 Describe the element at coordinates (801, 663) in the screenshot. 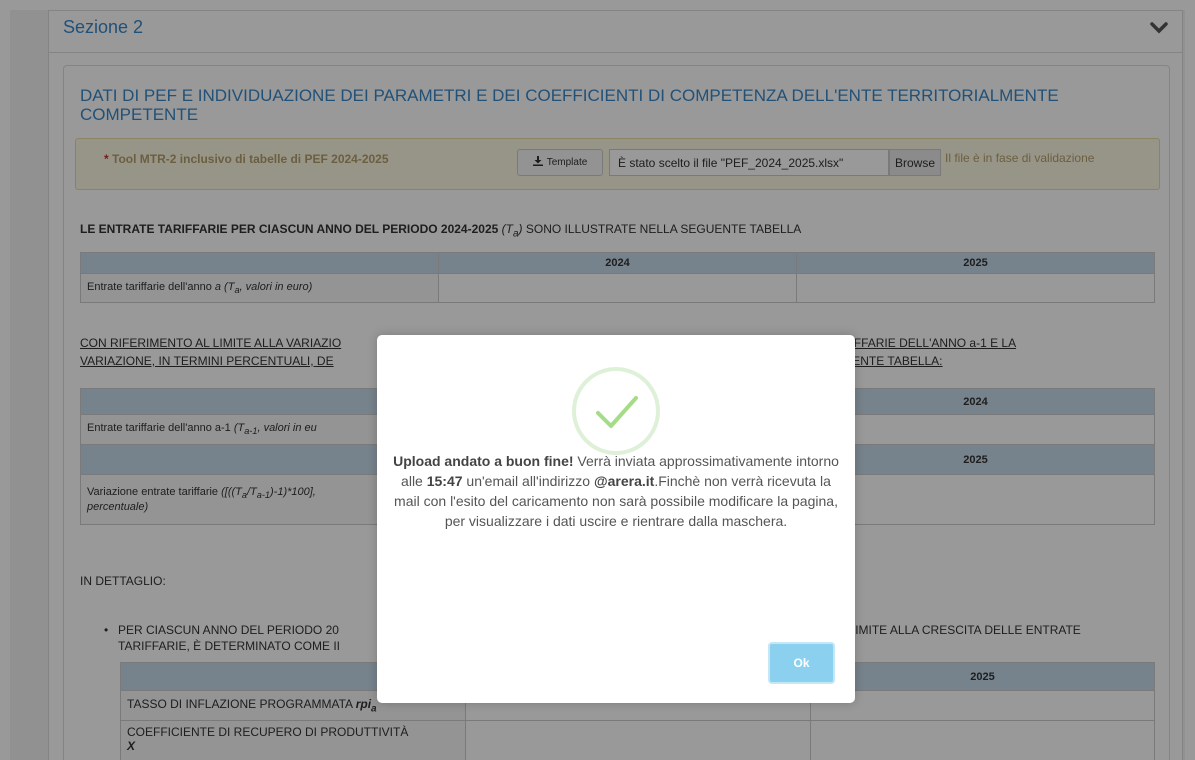

I see `ok-button: Ok` at that location.